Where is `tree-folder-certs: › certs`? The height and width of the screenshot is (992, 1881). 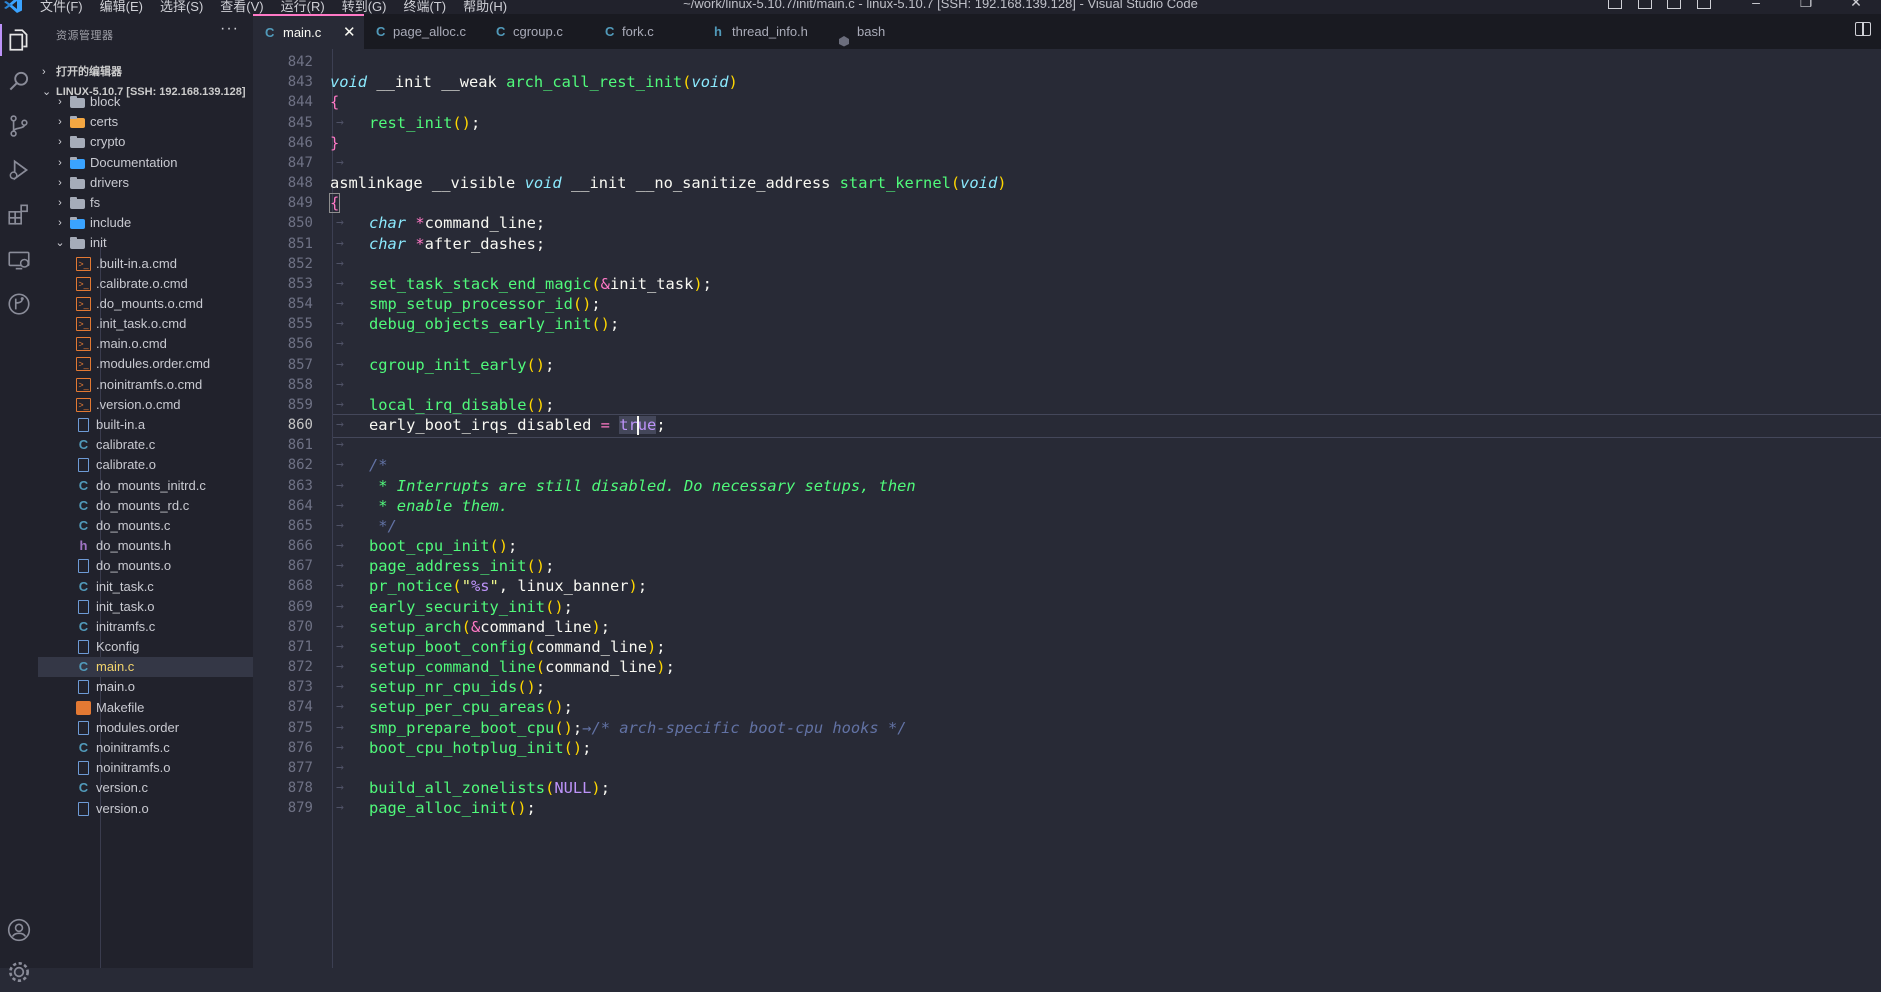
tree-folder-certs: › certs is located at coordinates (145, 122).